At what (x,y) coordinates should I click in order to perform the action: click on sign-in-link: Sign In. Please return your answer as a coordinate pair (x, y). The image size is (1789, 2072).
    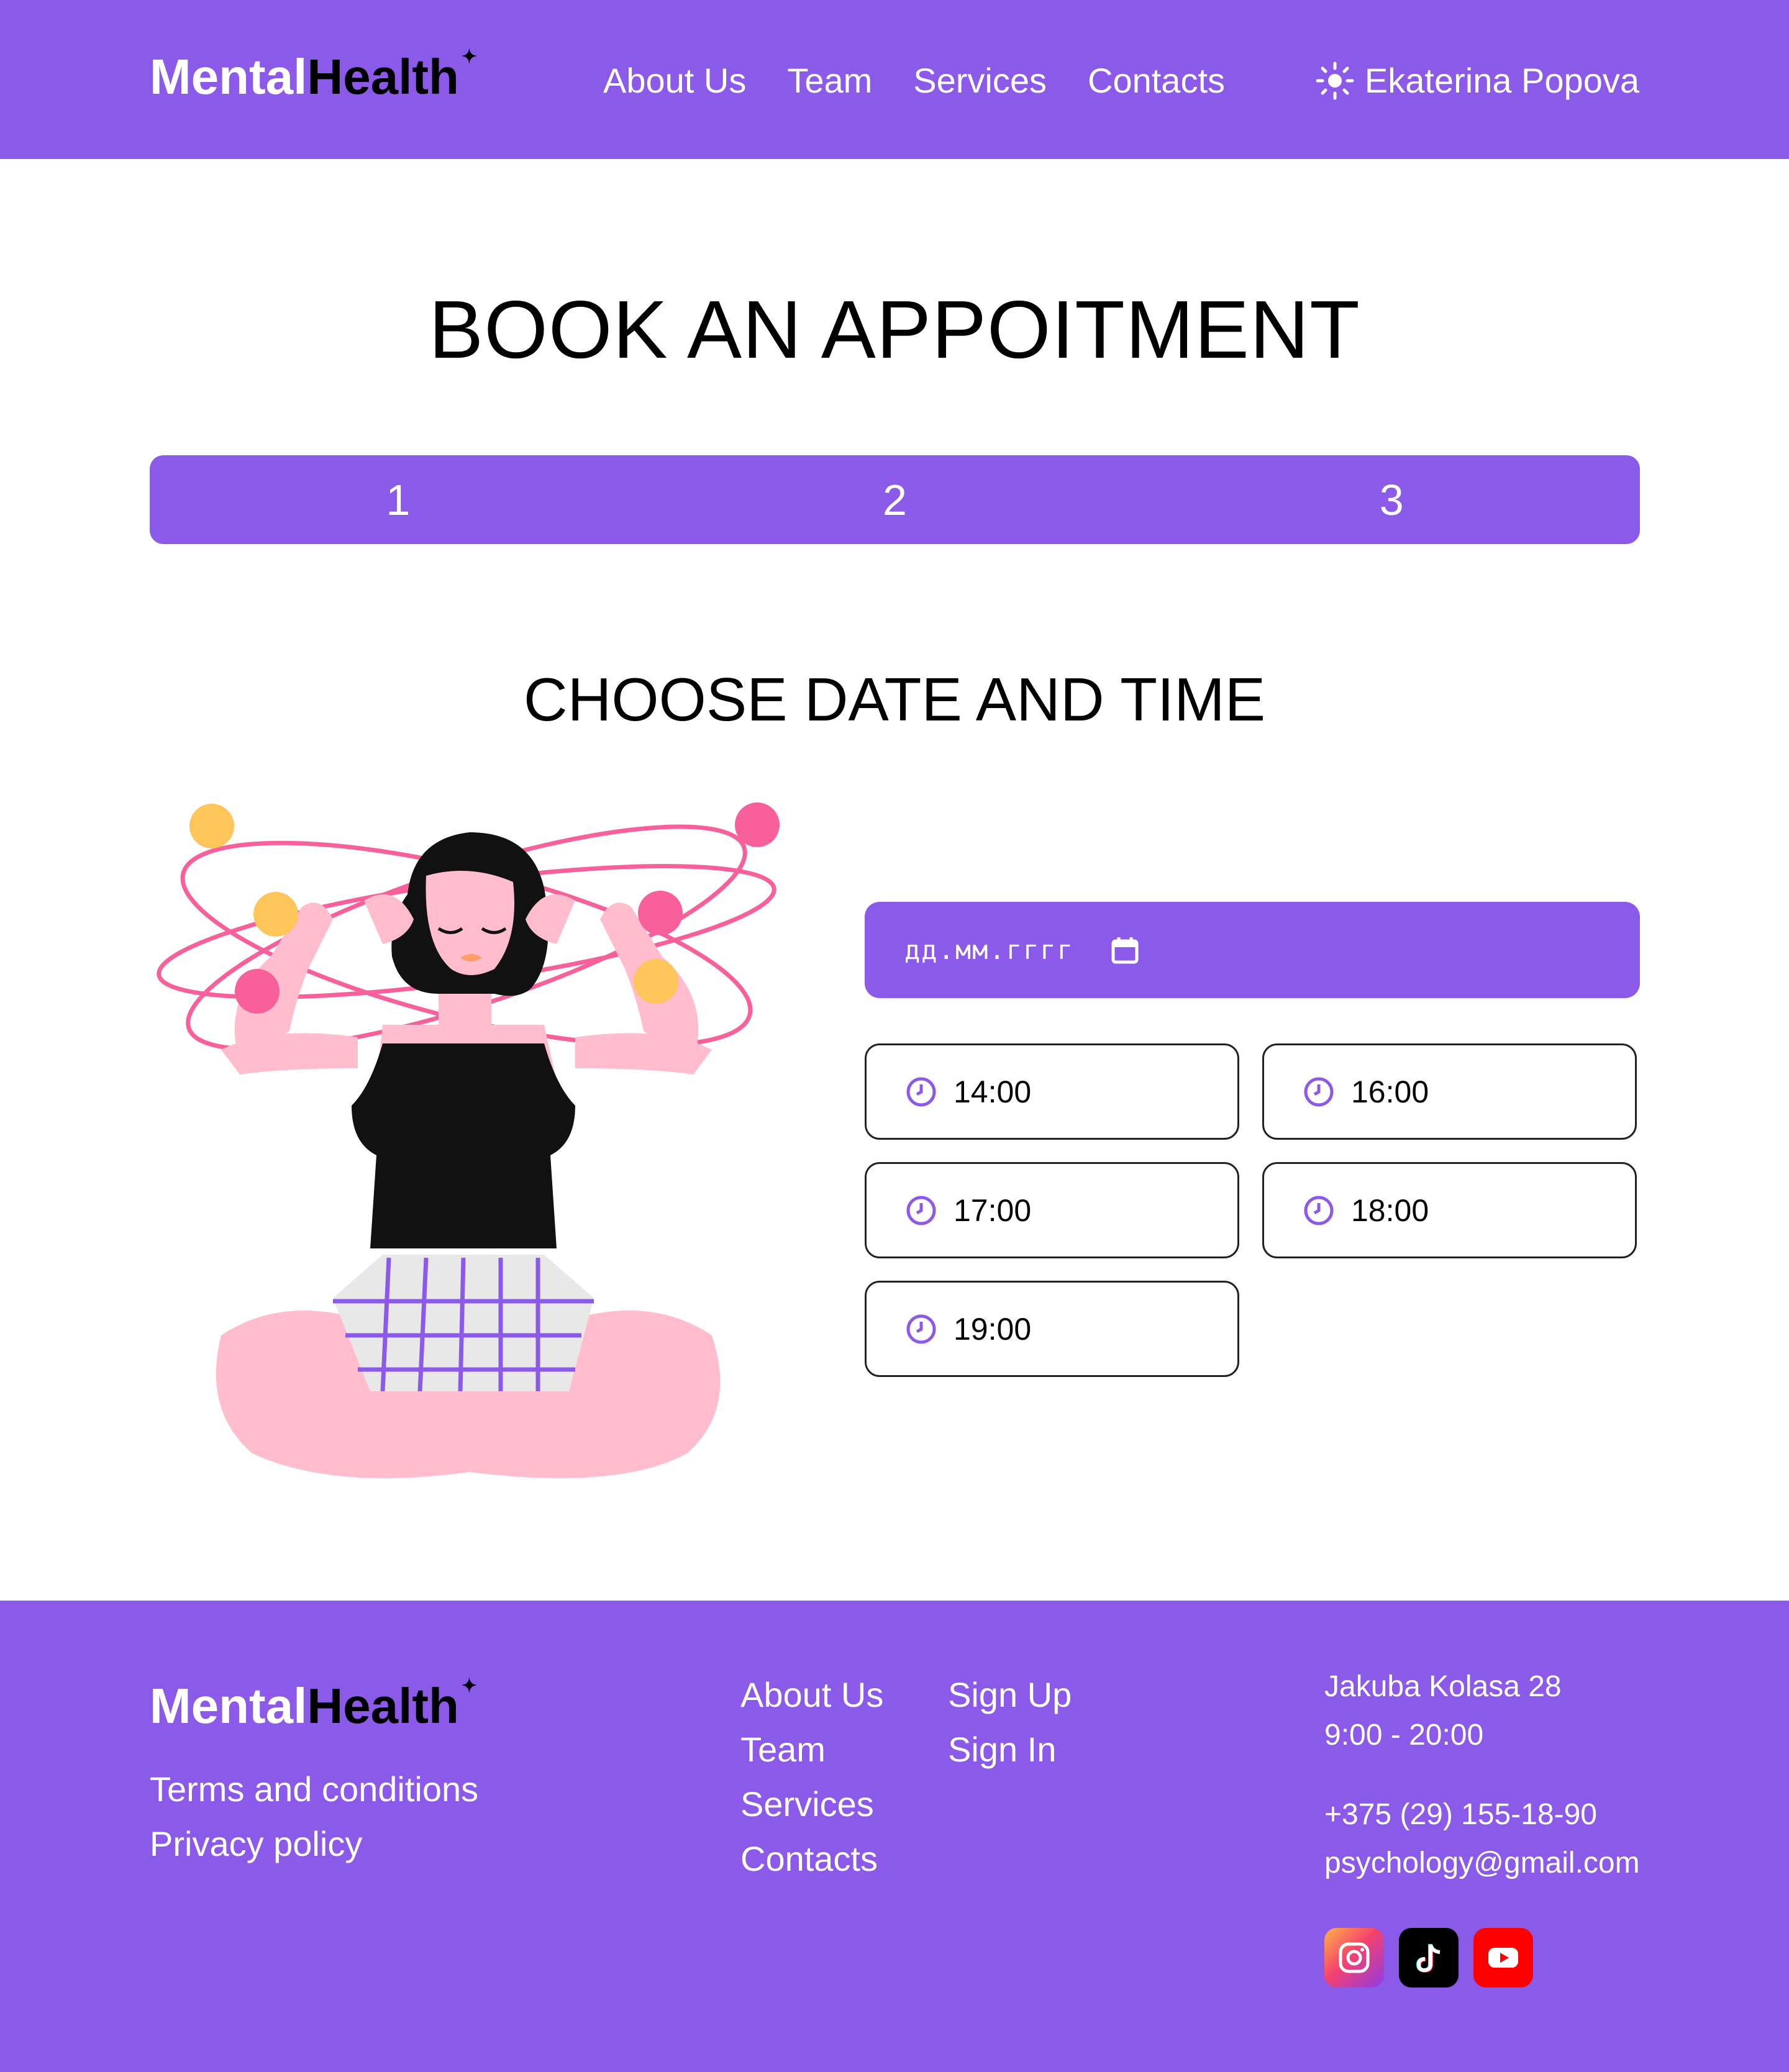
    Looking at the image, I should click on (1010, 1749).